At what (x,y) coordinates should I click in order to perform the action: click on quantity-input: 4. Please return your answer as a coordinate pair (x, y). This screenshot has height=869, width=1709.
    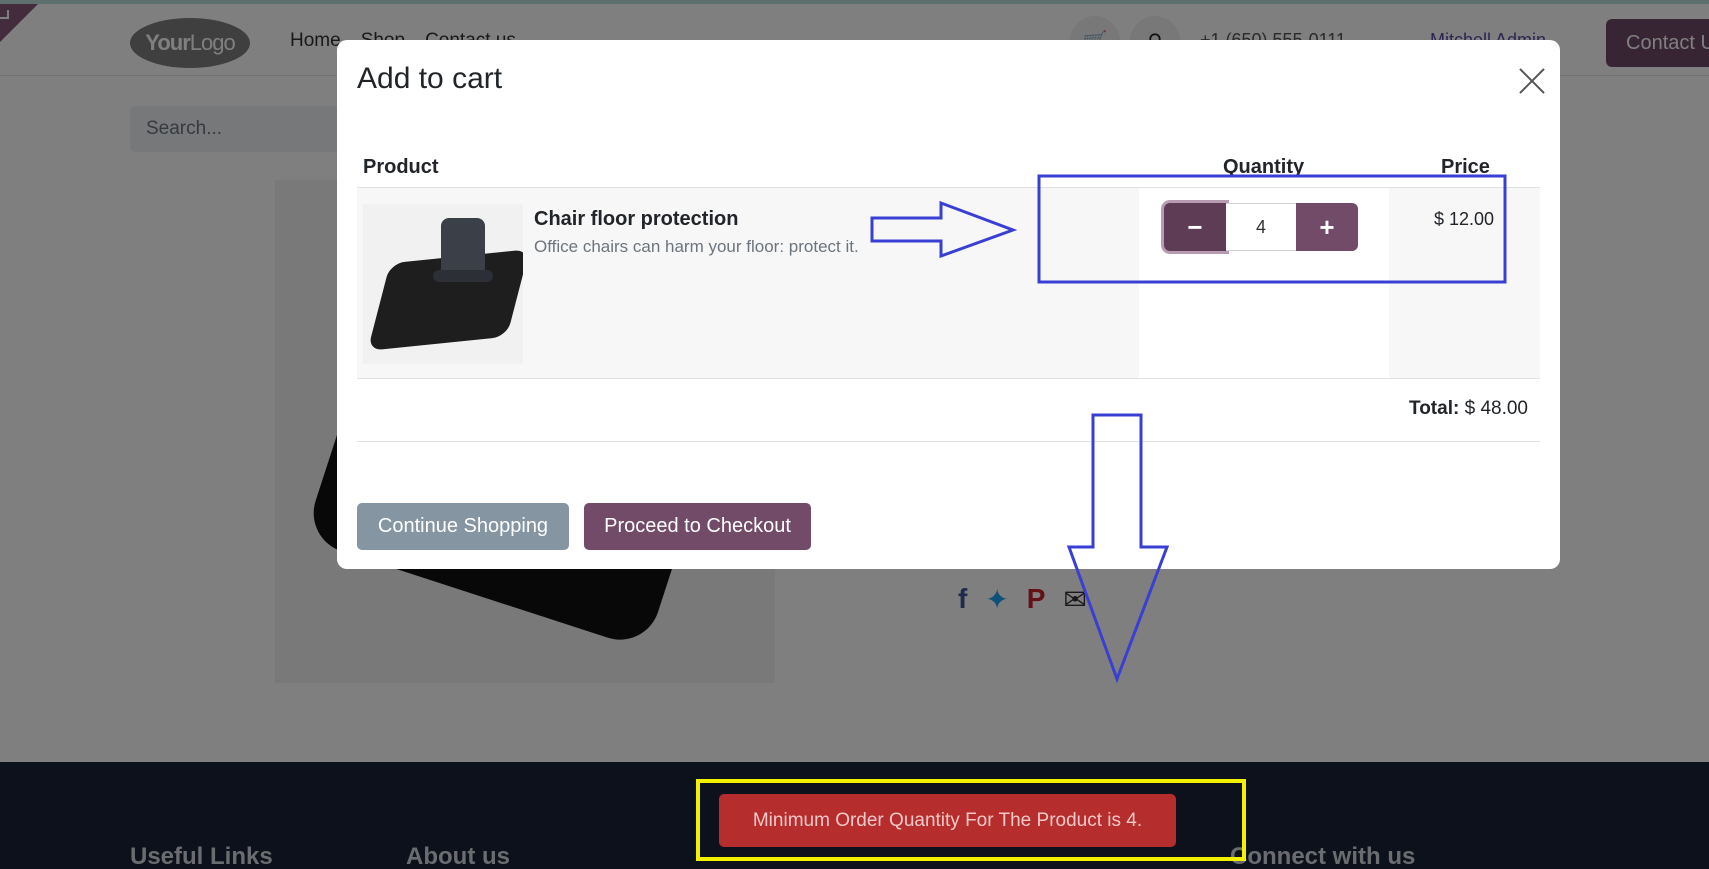
    Looking at the image, I should click on (1261, 227).